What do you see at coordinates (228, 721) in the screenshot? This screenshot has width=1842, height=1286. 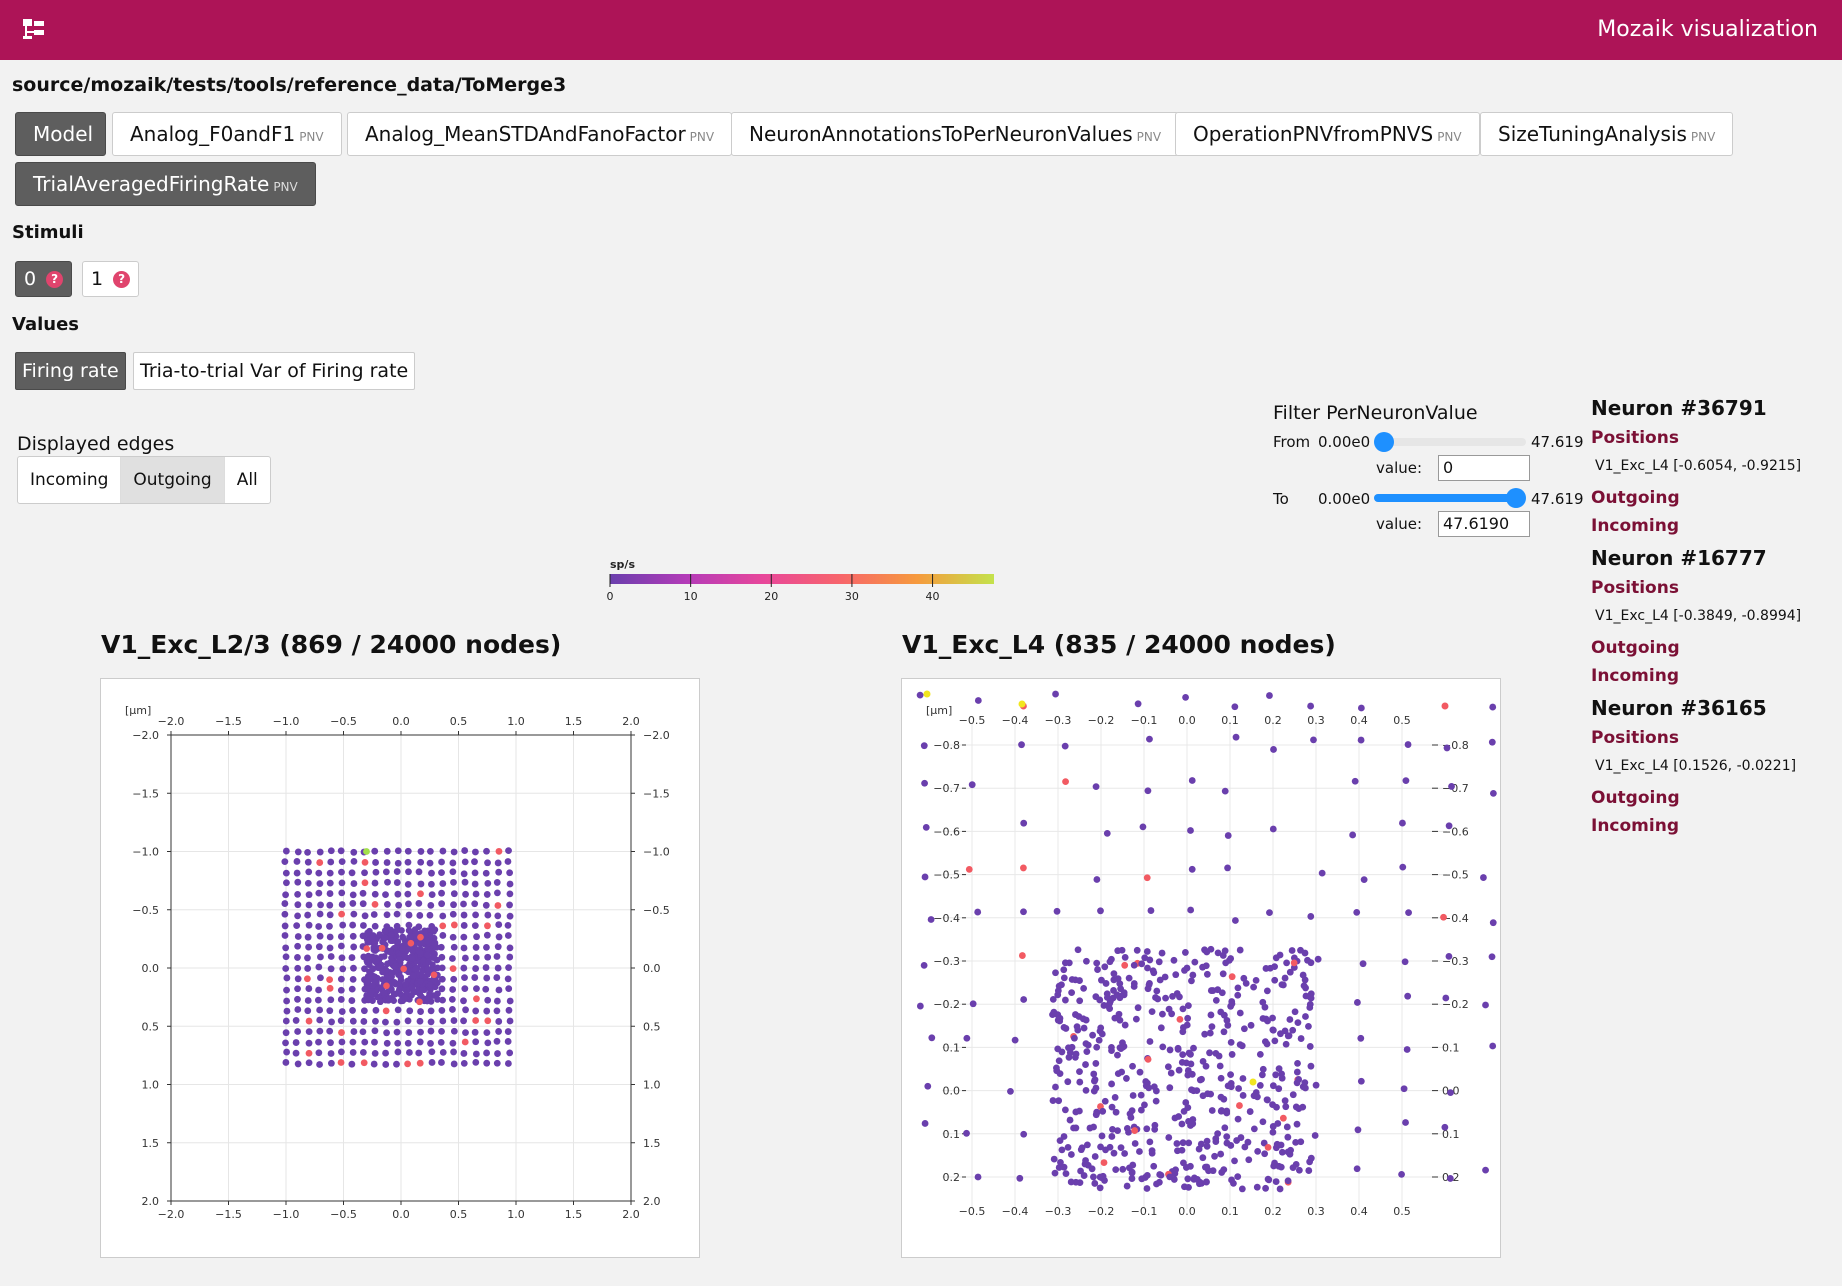 I see `x-tick-label: −1.5` at bounding box center [228, 721].